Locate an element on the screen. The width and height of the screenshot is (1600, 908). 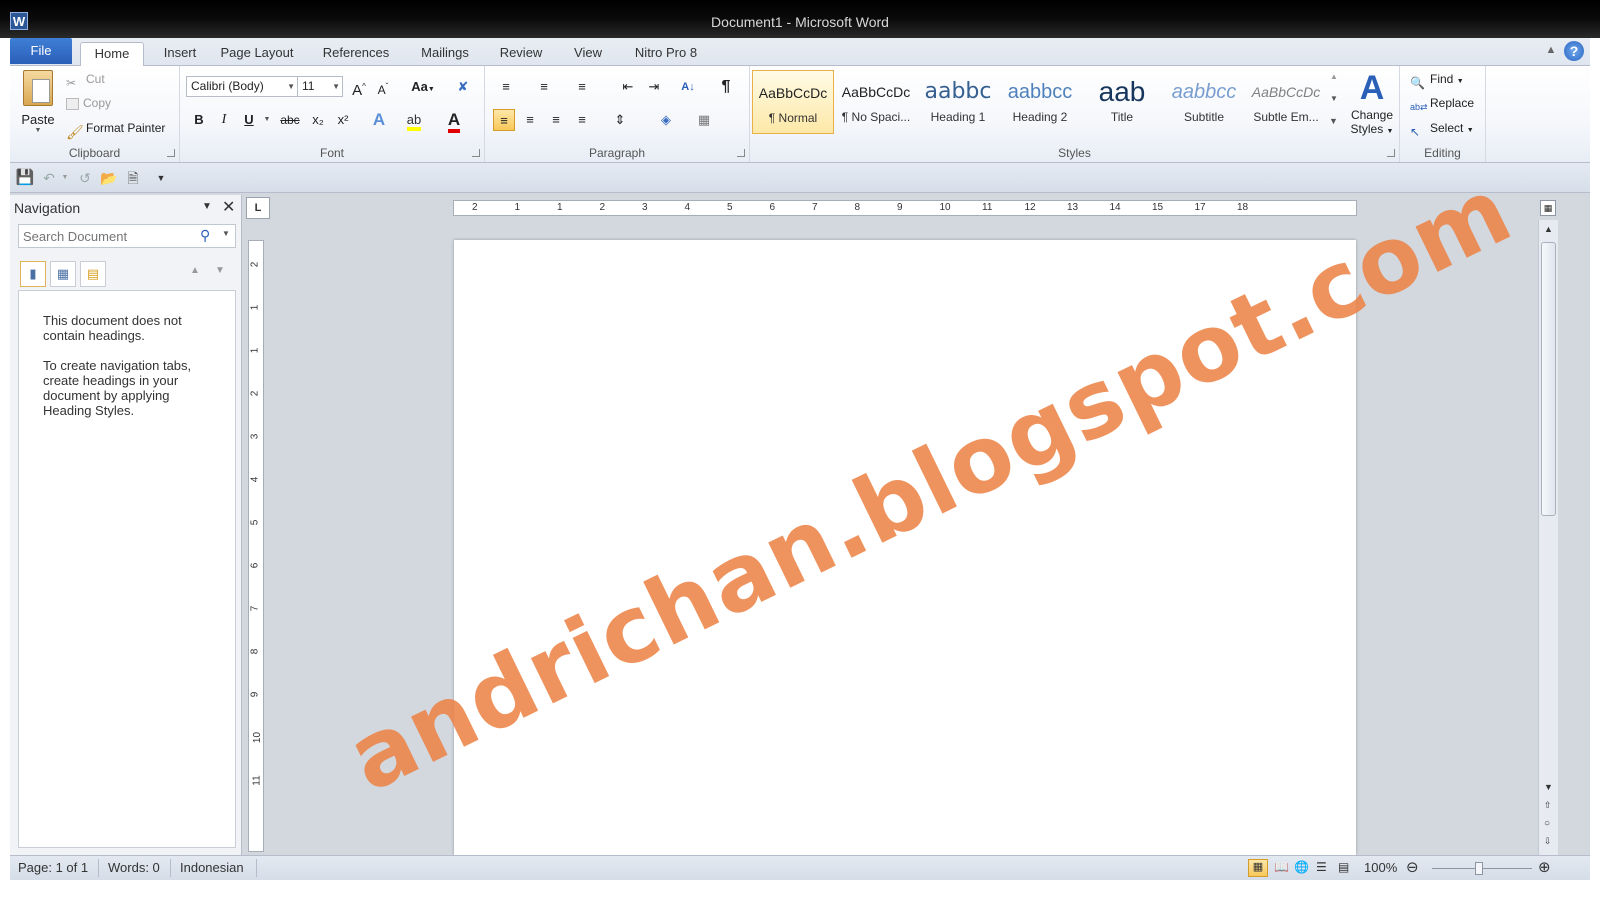
next-page-icon: ⇩ is located at coordinates (1548, 841).